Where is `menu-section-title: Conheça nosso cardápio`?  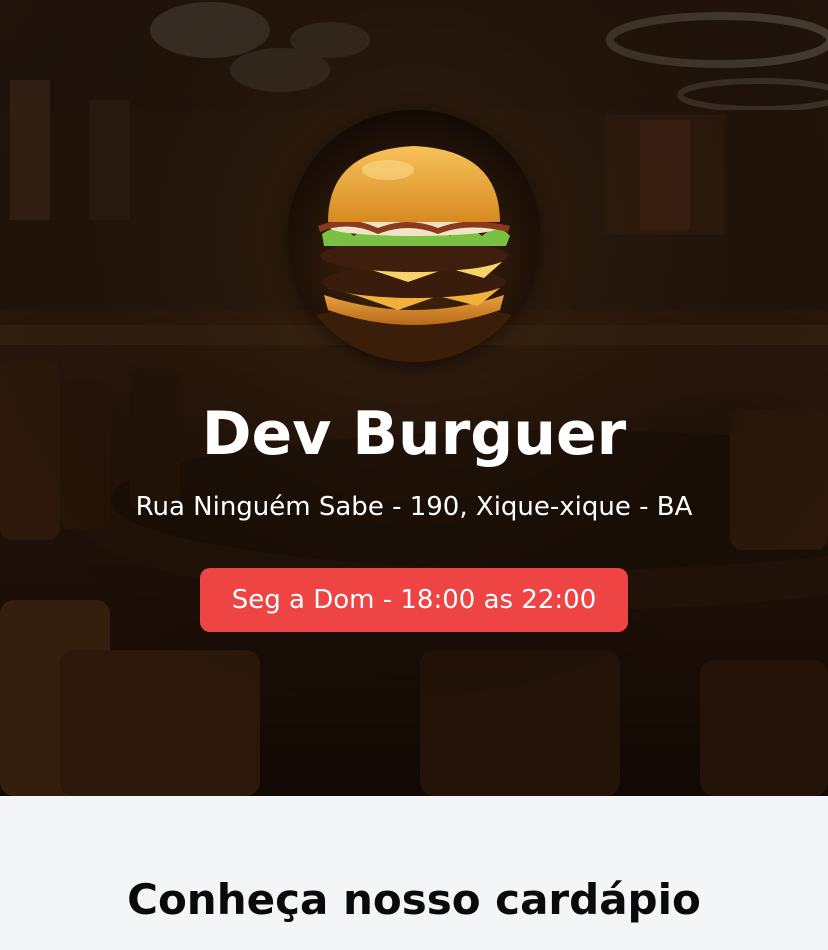 menu-section-title: Conheça nosso cardápio is located at coordinates (414, 899).